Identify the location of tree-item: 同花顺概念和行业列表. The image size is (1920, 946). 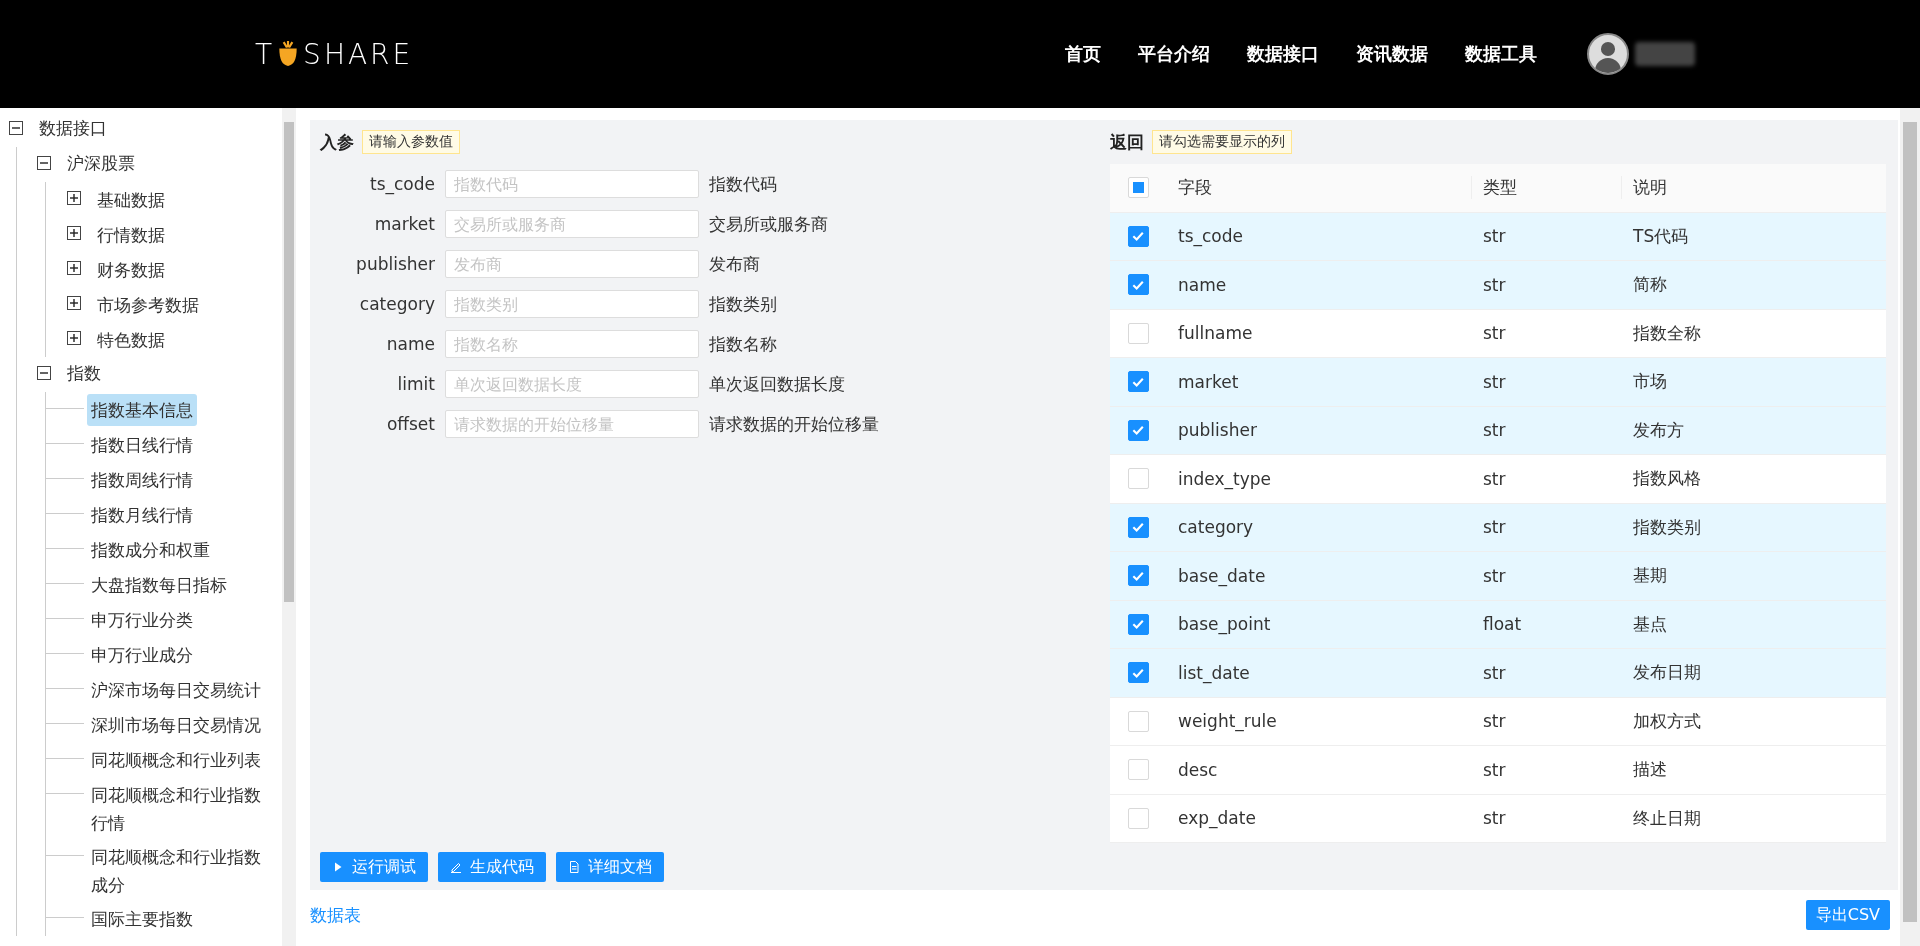
(176, 760).